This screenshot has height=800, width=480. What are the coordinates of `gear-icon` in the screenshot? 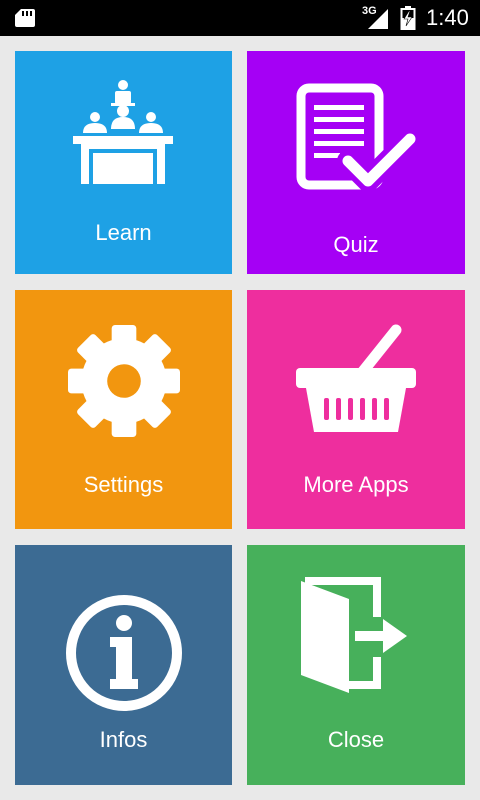 It's located at (124, 381).